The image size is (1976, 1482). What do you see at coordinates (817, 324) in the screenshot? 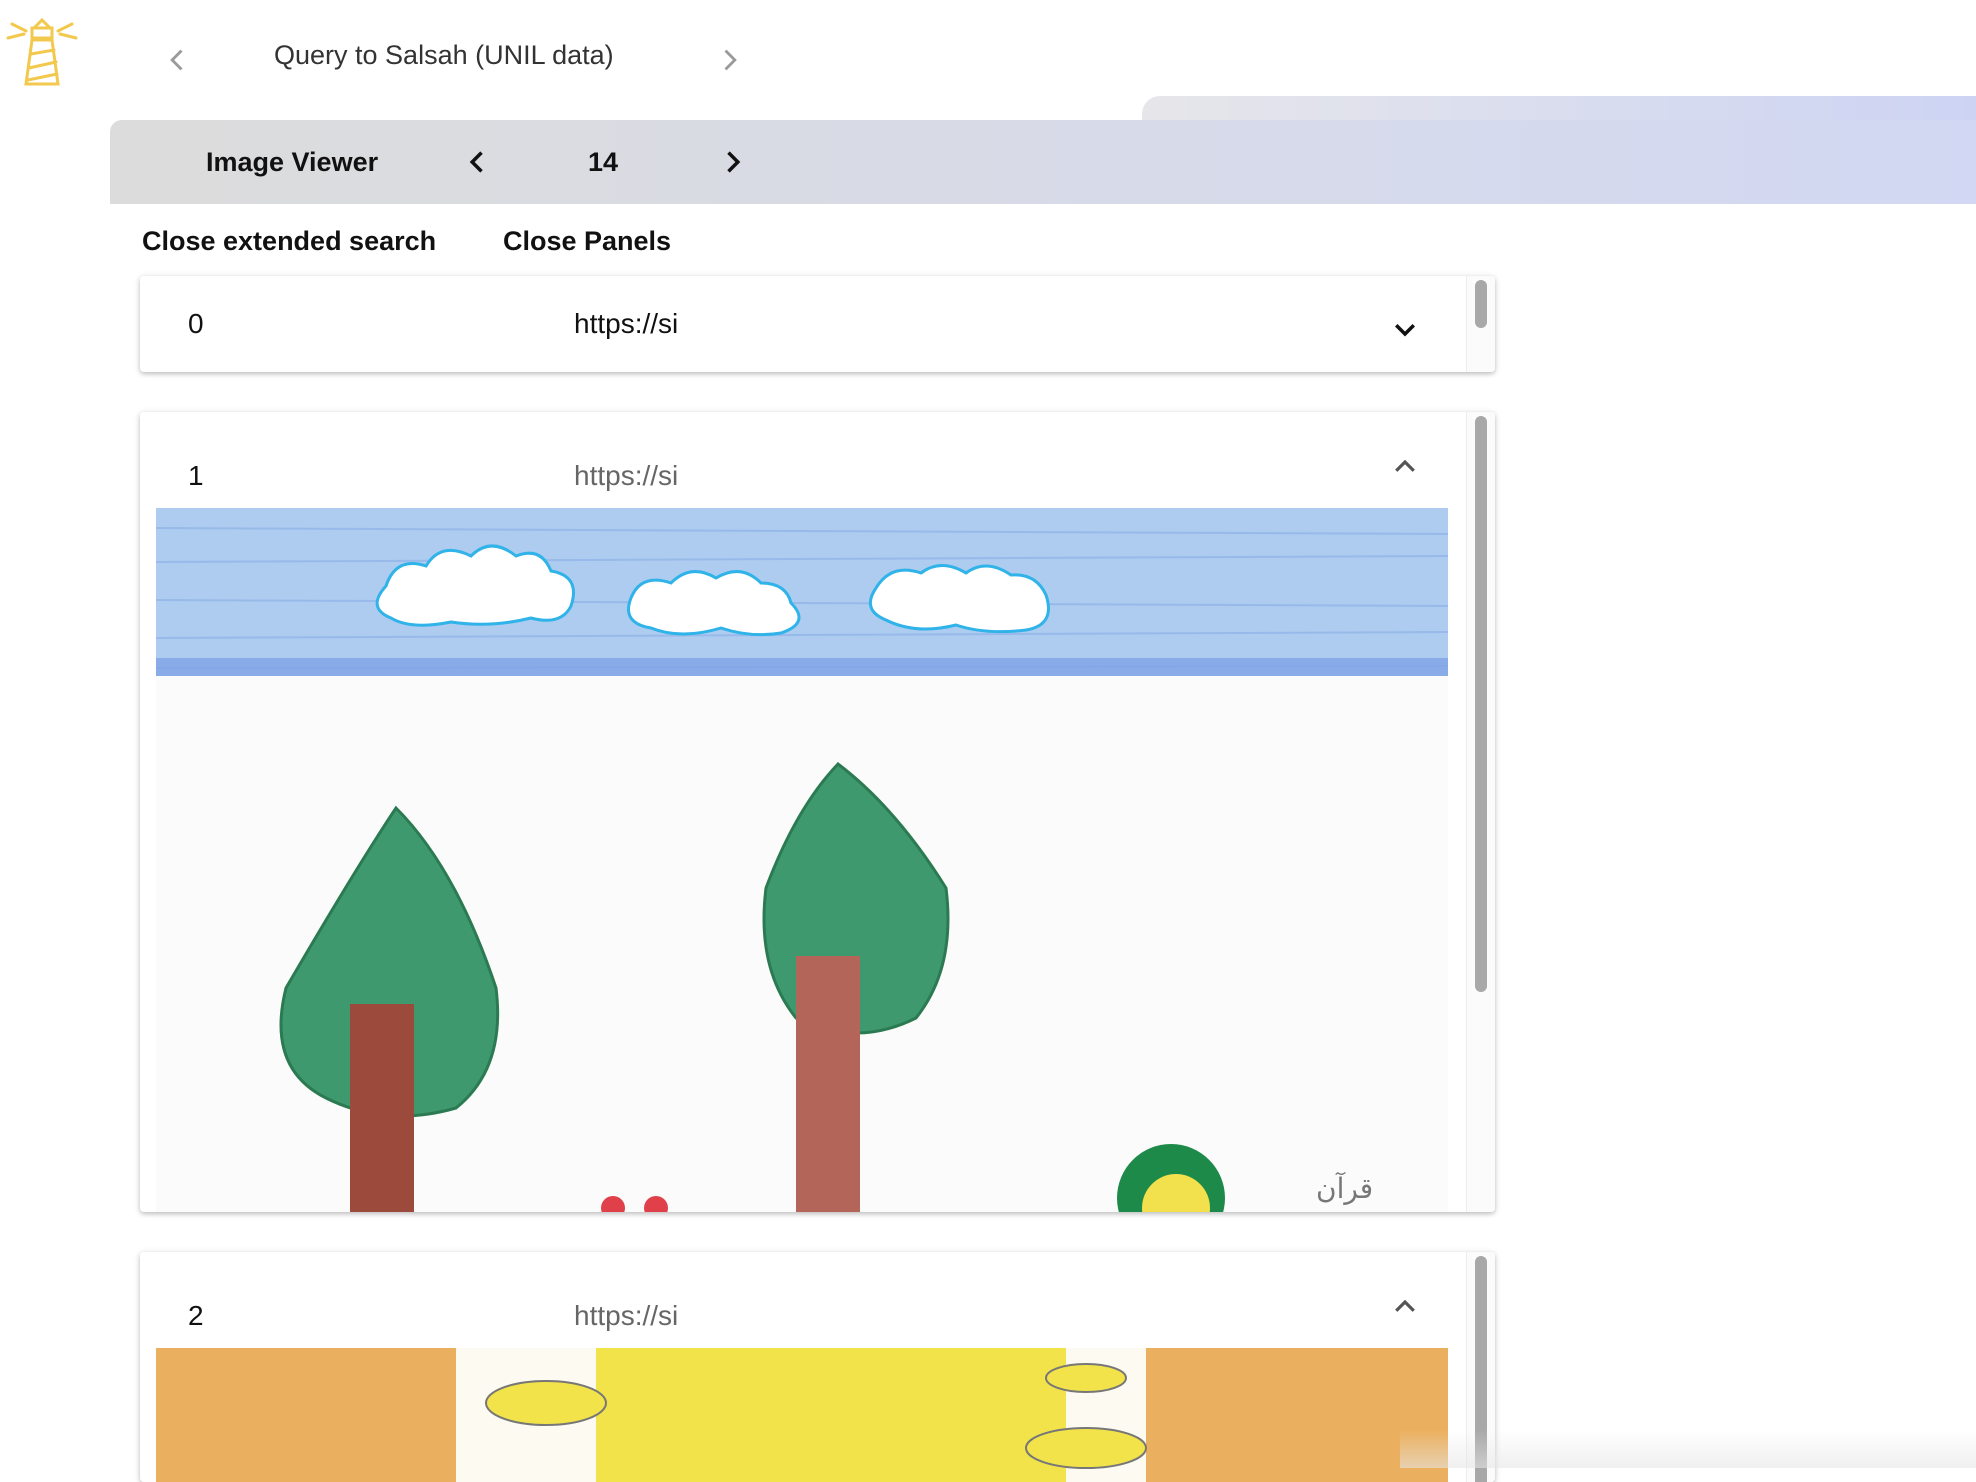
I see `result-panel: 0 https://si` at bounding box center [817, 324].